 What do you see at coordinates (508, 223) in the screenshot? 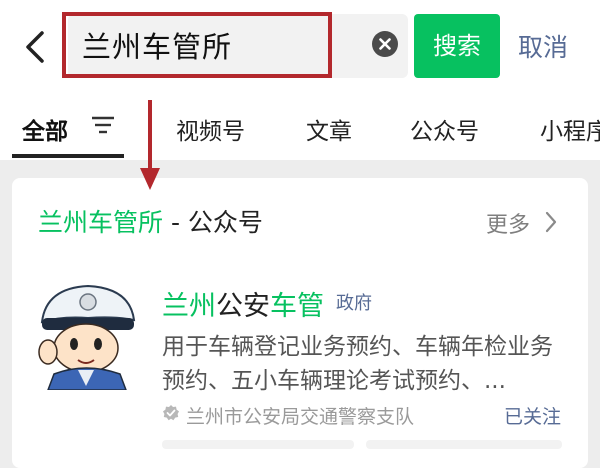
I see `more-link: 更多` at bounding box center [508, 223].